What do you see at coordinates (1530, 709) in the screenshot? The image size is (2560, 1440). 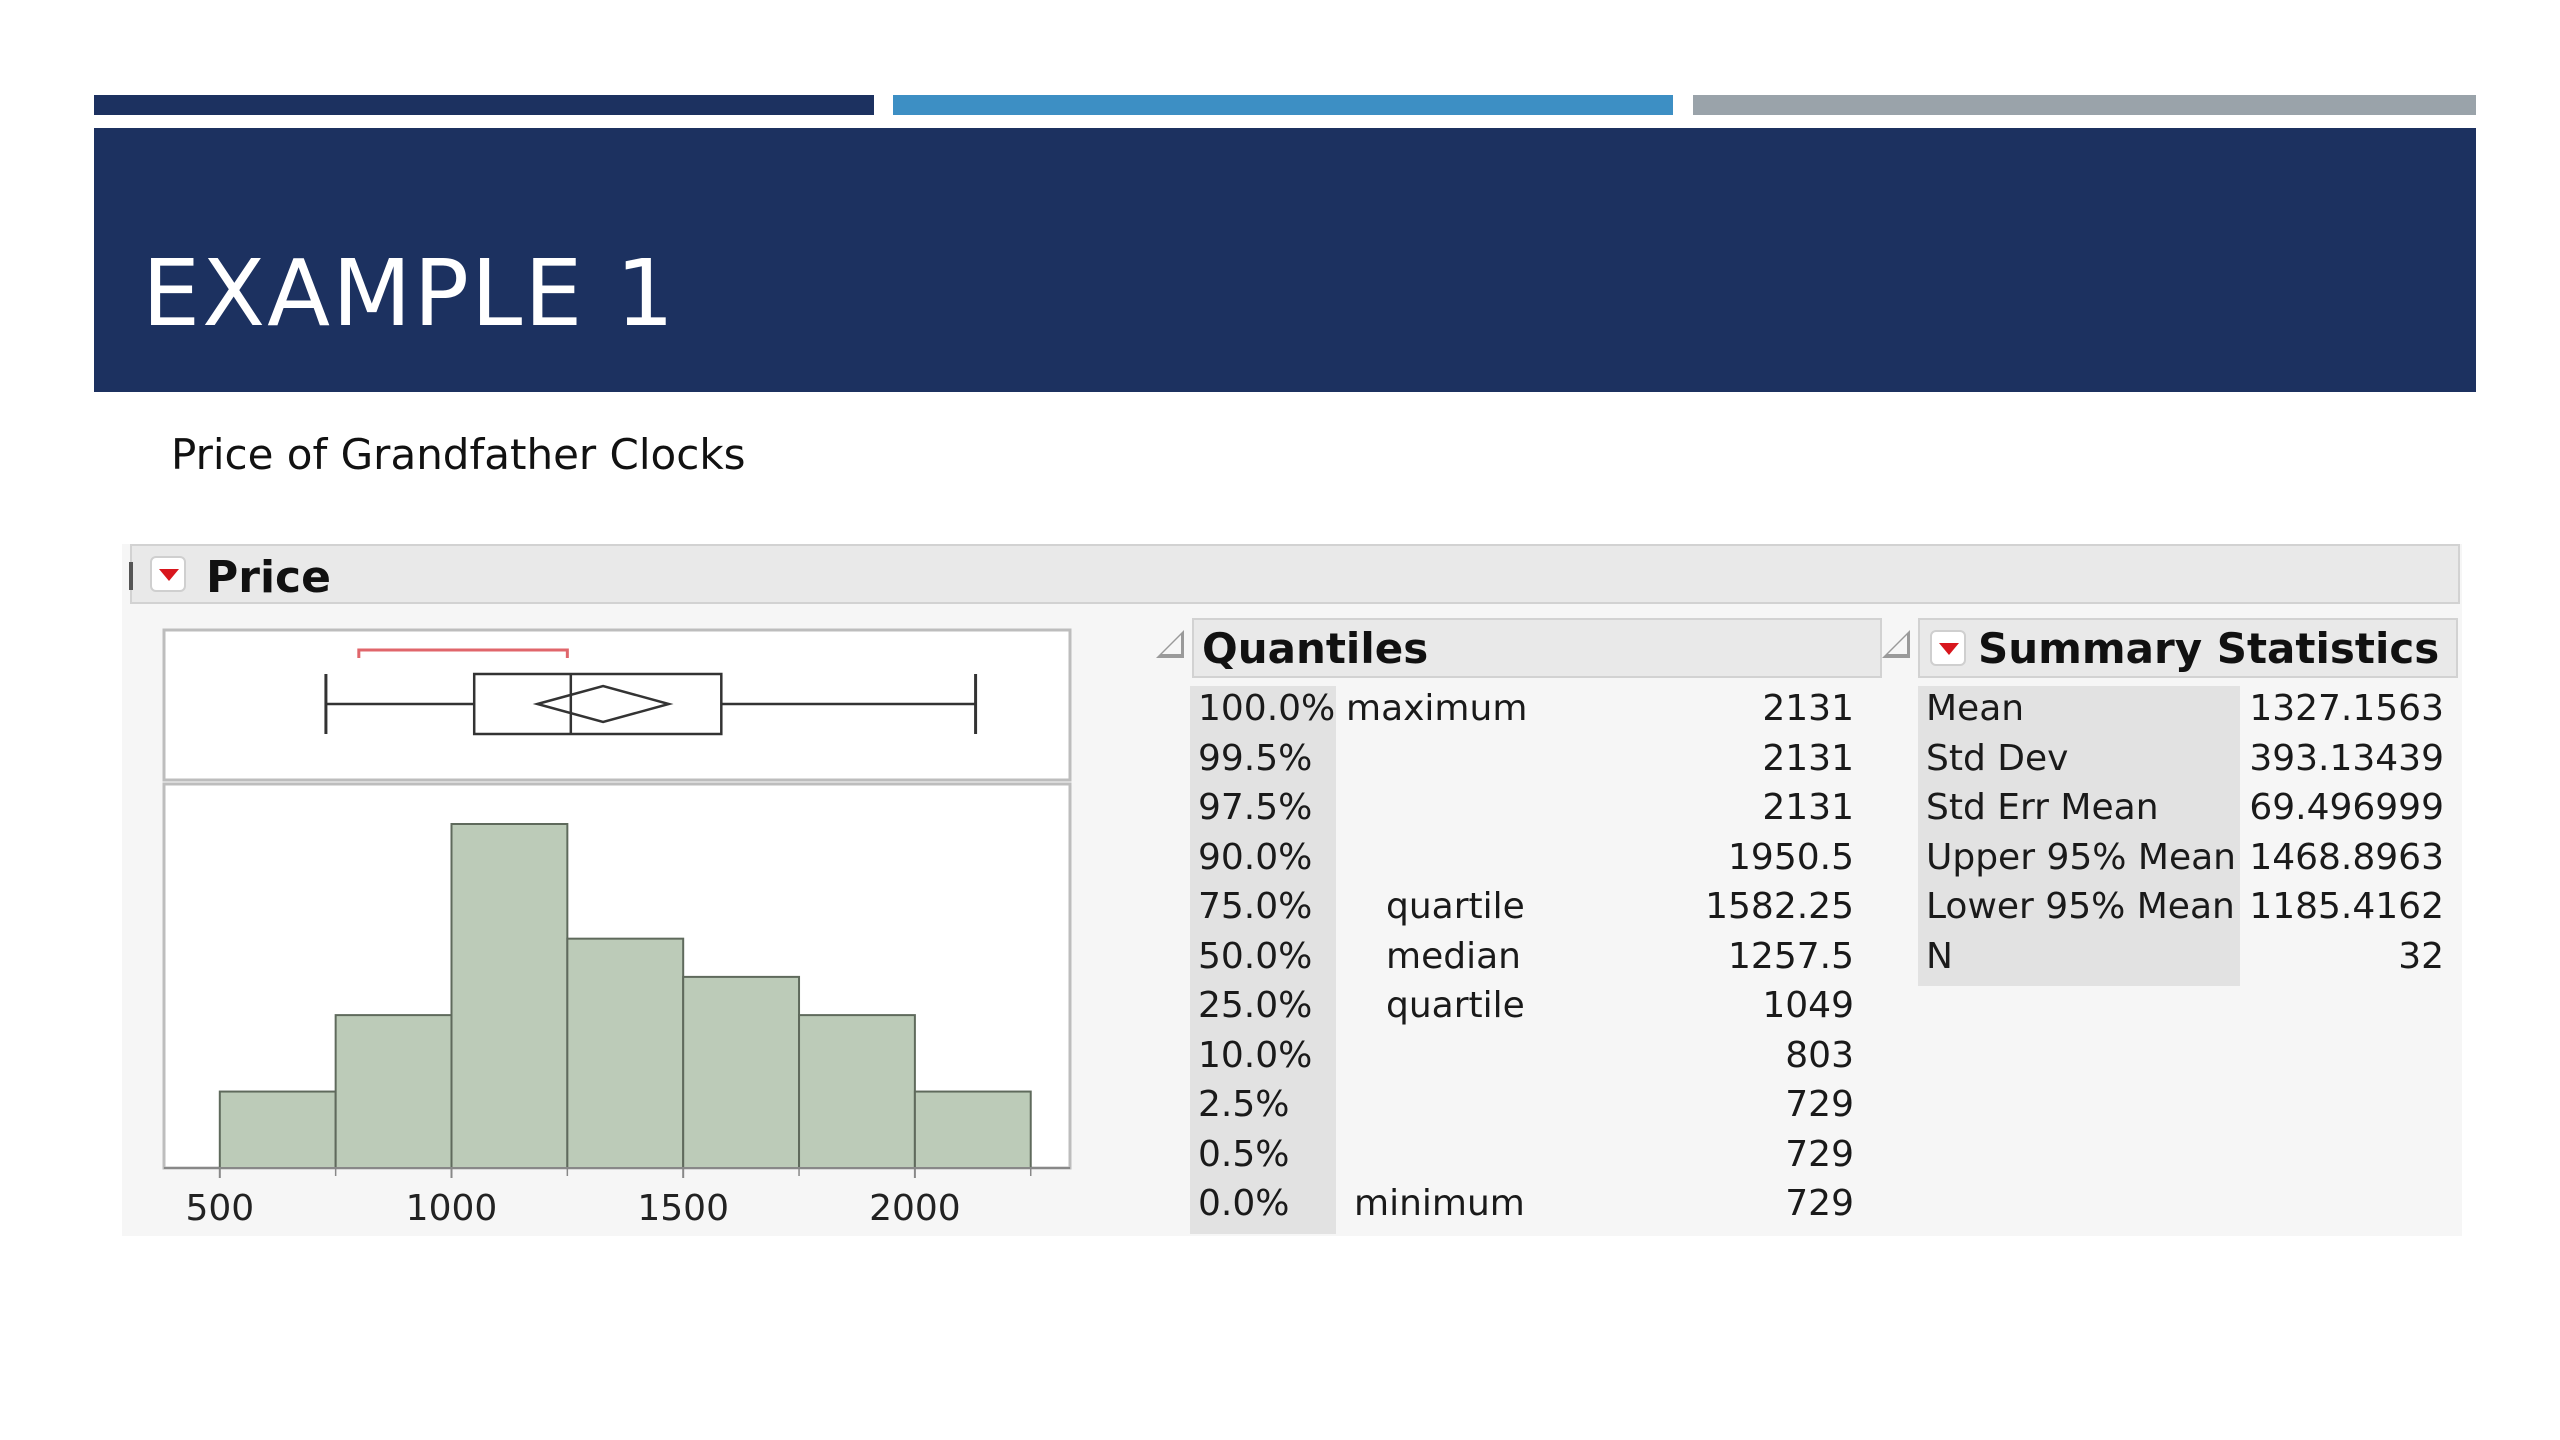 I see `quantile-row: 100.0% maximum 2131` at bounding box center [1530, 709].